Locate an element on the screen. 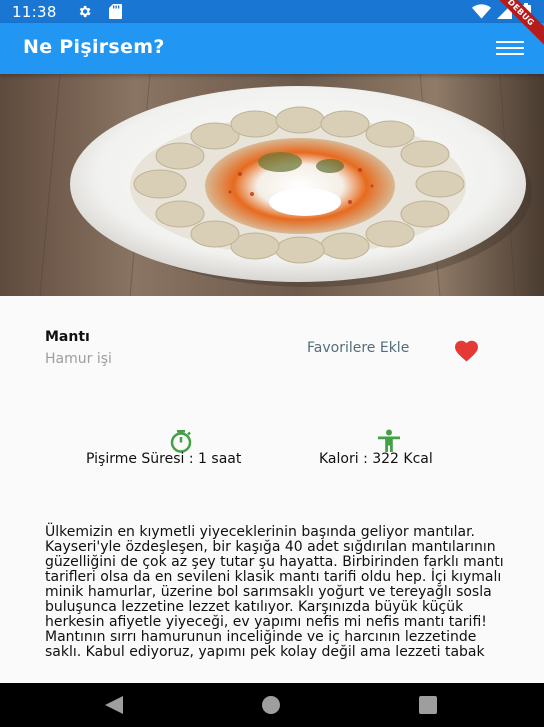  menu-icon is located at coordinates (510, 48).